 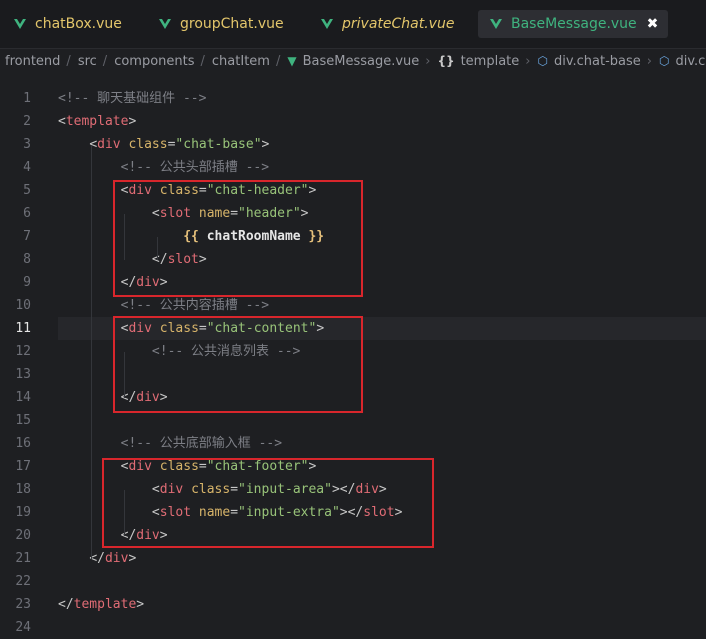 What do you see at coordinates (97, 121) in the screenshot?
I see `code-text: <template>` at bounding box center [97, 121].